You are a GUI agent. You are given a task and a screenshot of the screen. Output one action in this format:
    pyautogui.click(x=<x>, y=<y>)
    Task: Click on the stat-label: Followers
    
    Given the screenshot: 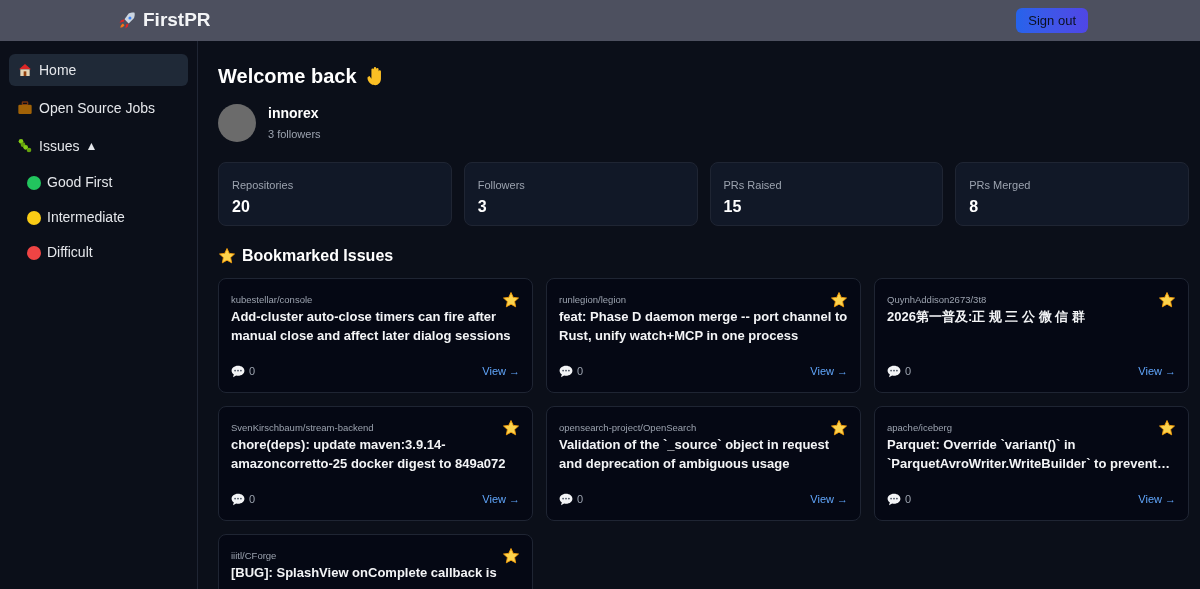 What is the action you would take?
    pyautogui.click(x=501, y=185)
    